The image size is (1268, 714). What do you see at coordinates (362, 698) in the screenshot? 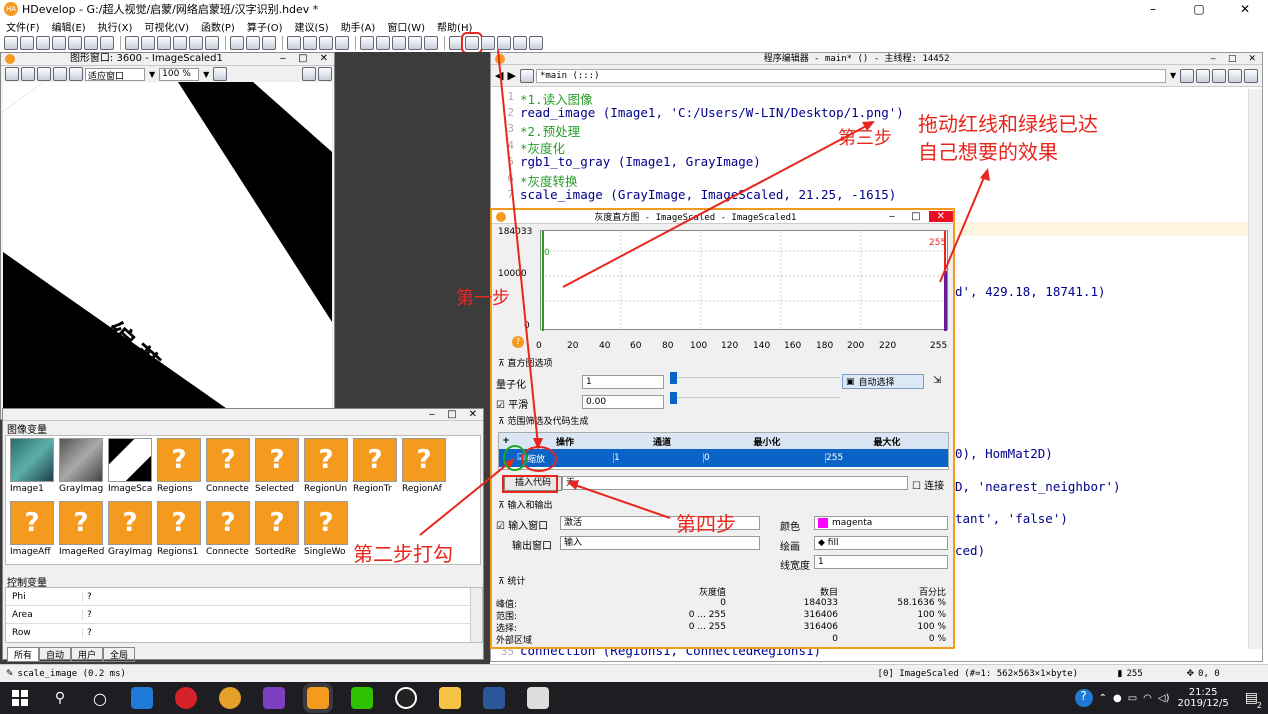
I see `wechat-icon` at bounding box center [362, 698].